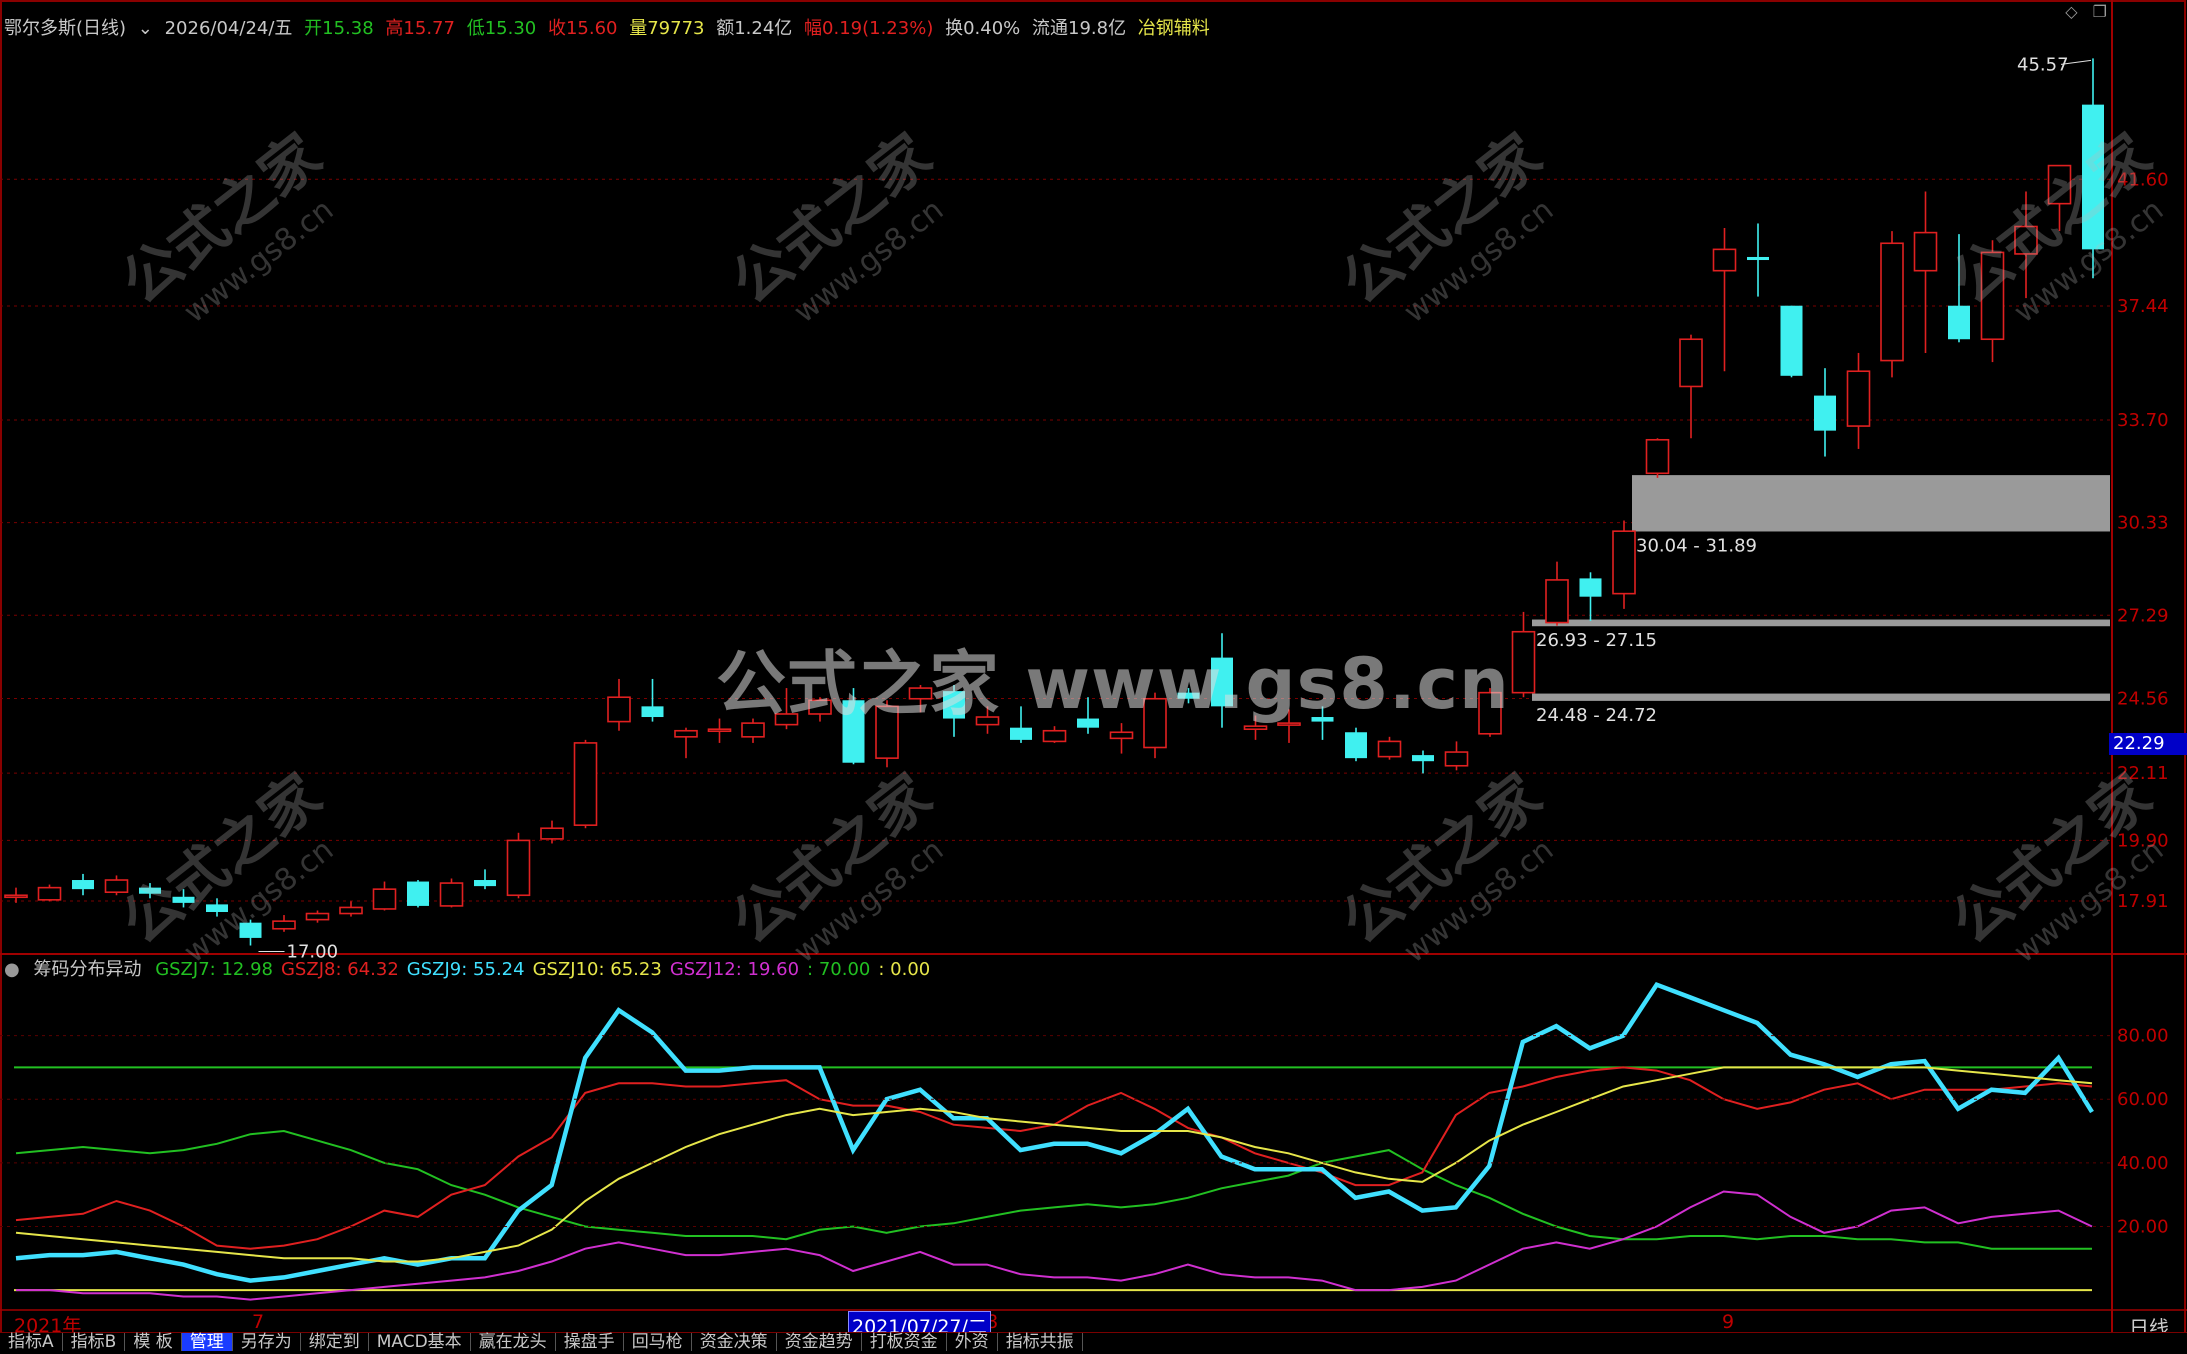 Image resolution: width=2187 pixels, height=1354 pixels. I want to click on high-group: 高15.77, so click(420, 28).